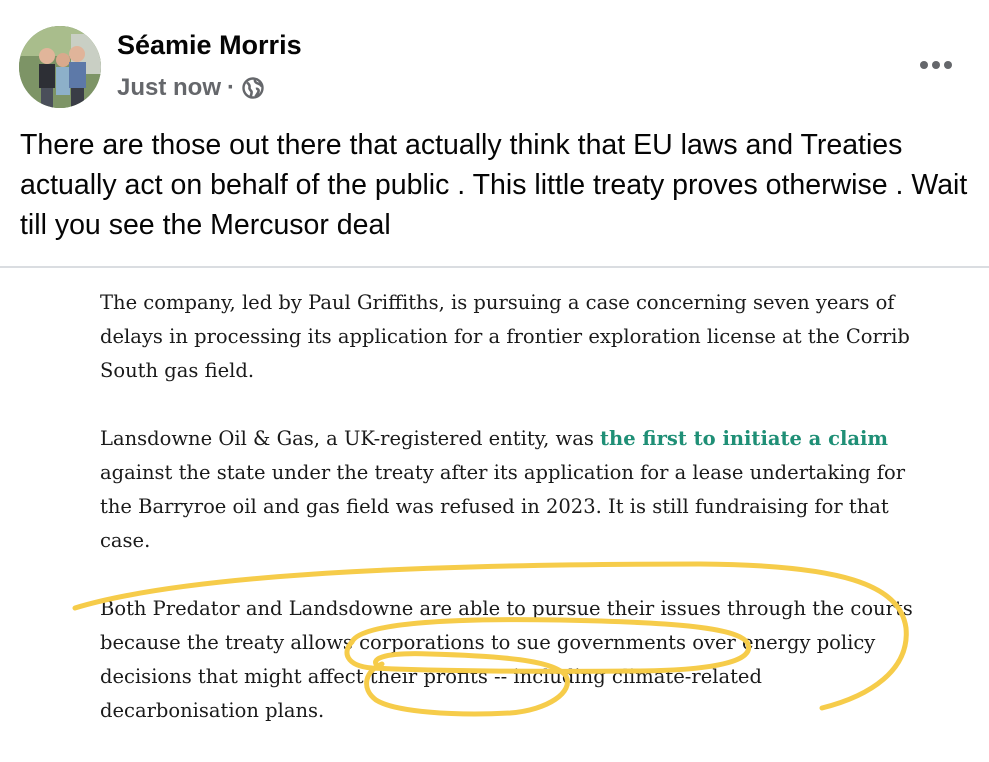 This screenshot has width=989, height=762. I want to click on avatar-photo, so click(60, 67).